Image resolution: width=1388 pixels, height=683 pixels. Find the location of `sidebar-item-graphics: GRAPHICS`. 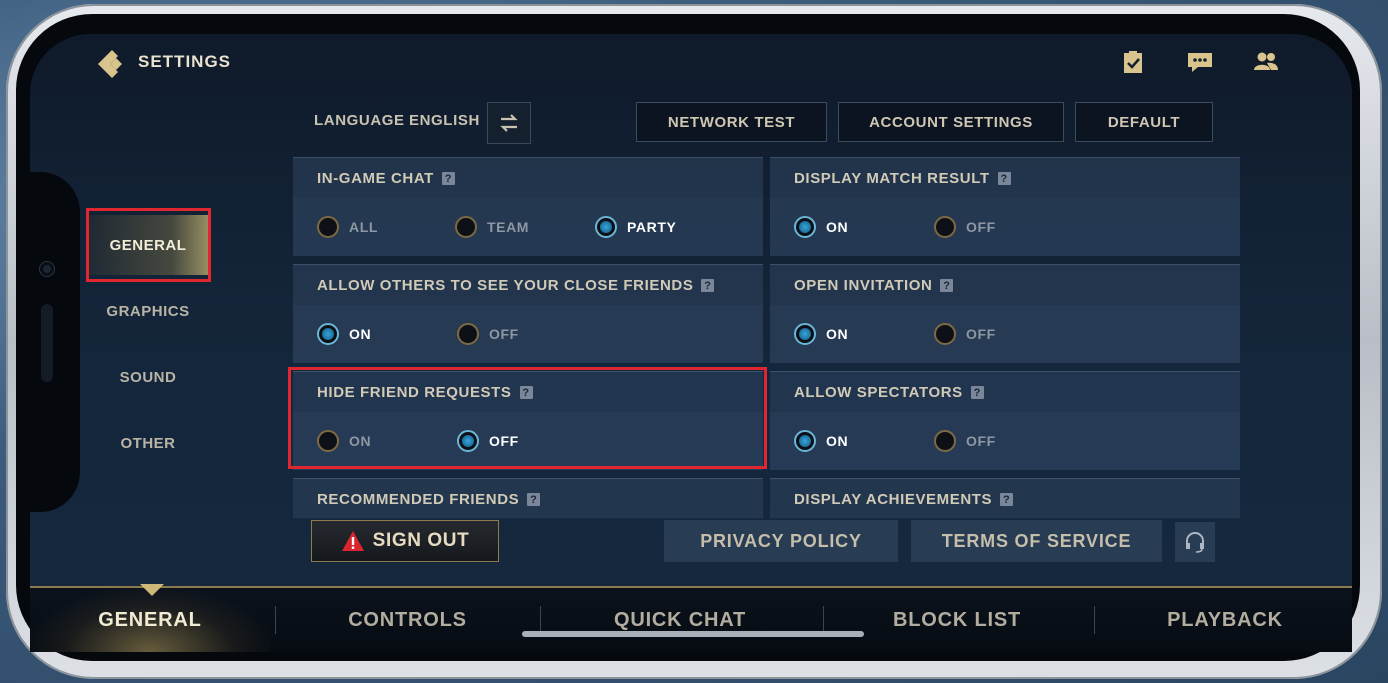

sidebar-item-graphics: GRAPHICS is located at coordinates (148, 311).